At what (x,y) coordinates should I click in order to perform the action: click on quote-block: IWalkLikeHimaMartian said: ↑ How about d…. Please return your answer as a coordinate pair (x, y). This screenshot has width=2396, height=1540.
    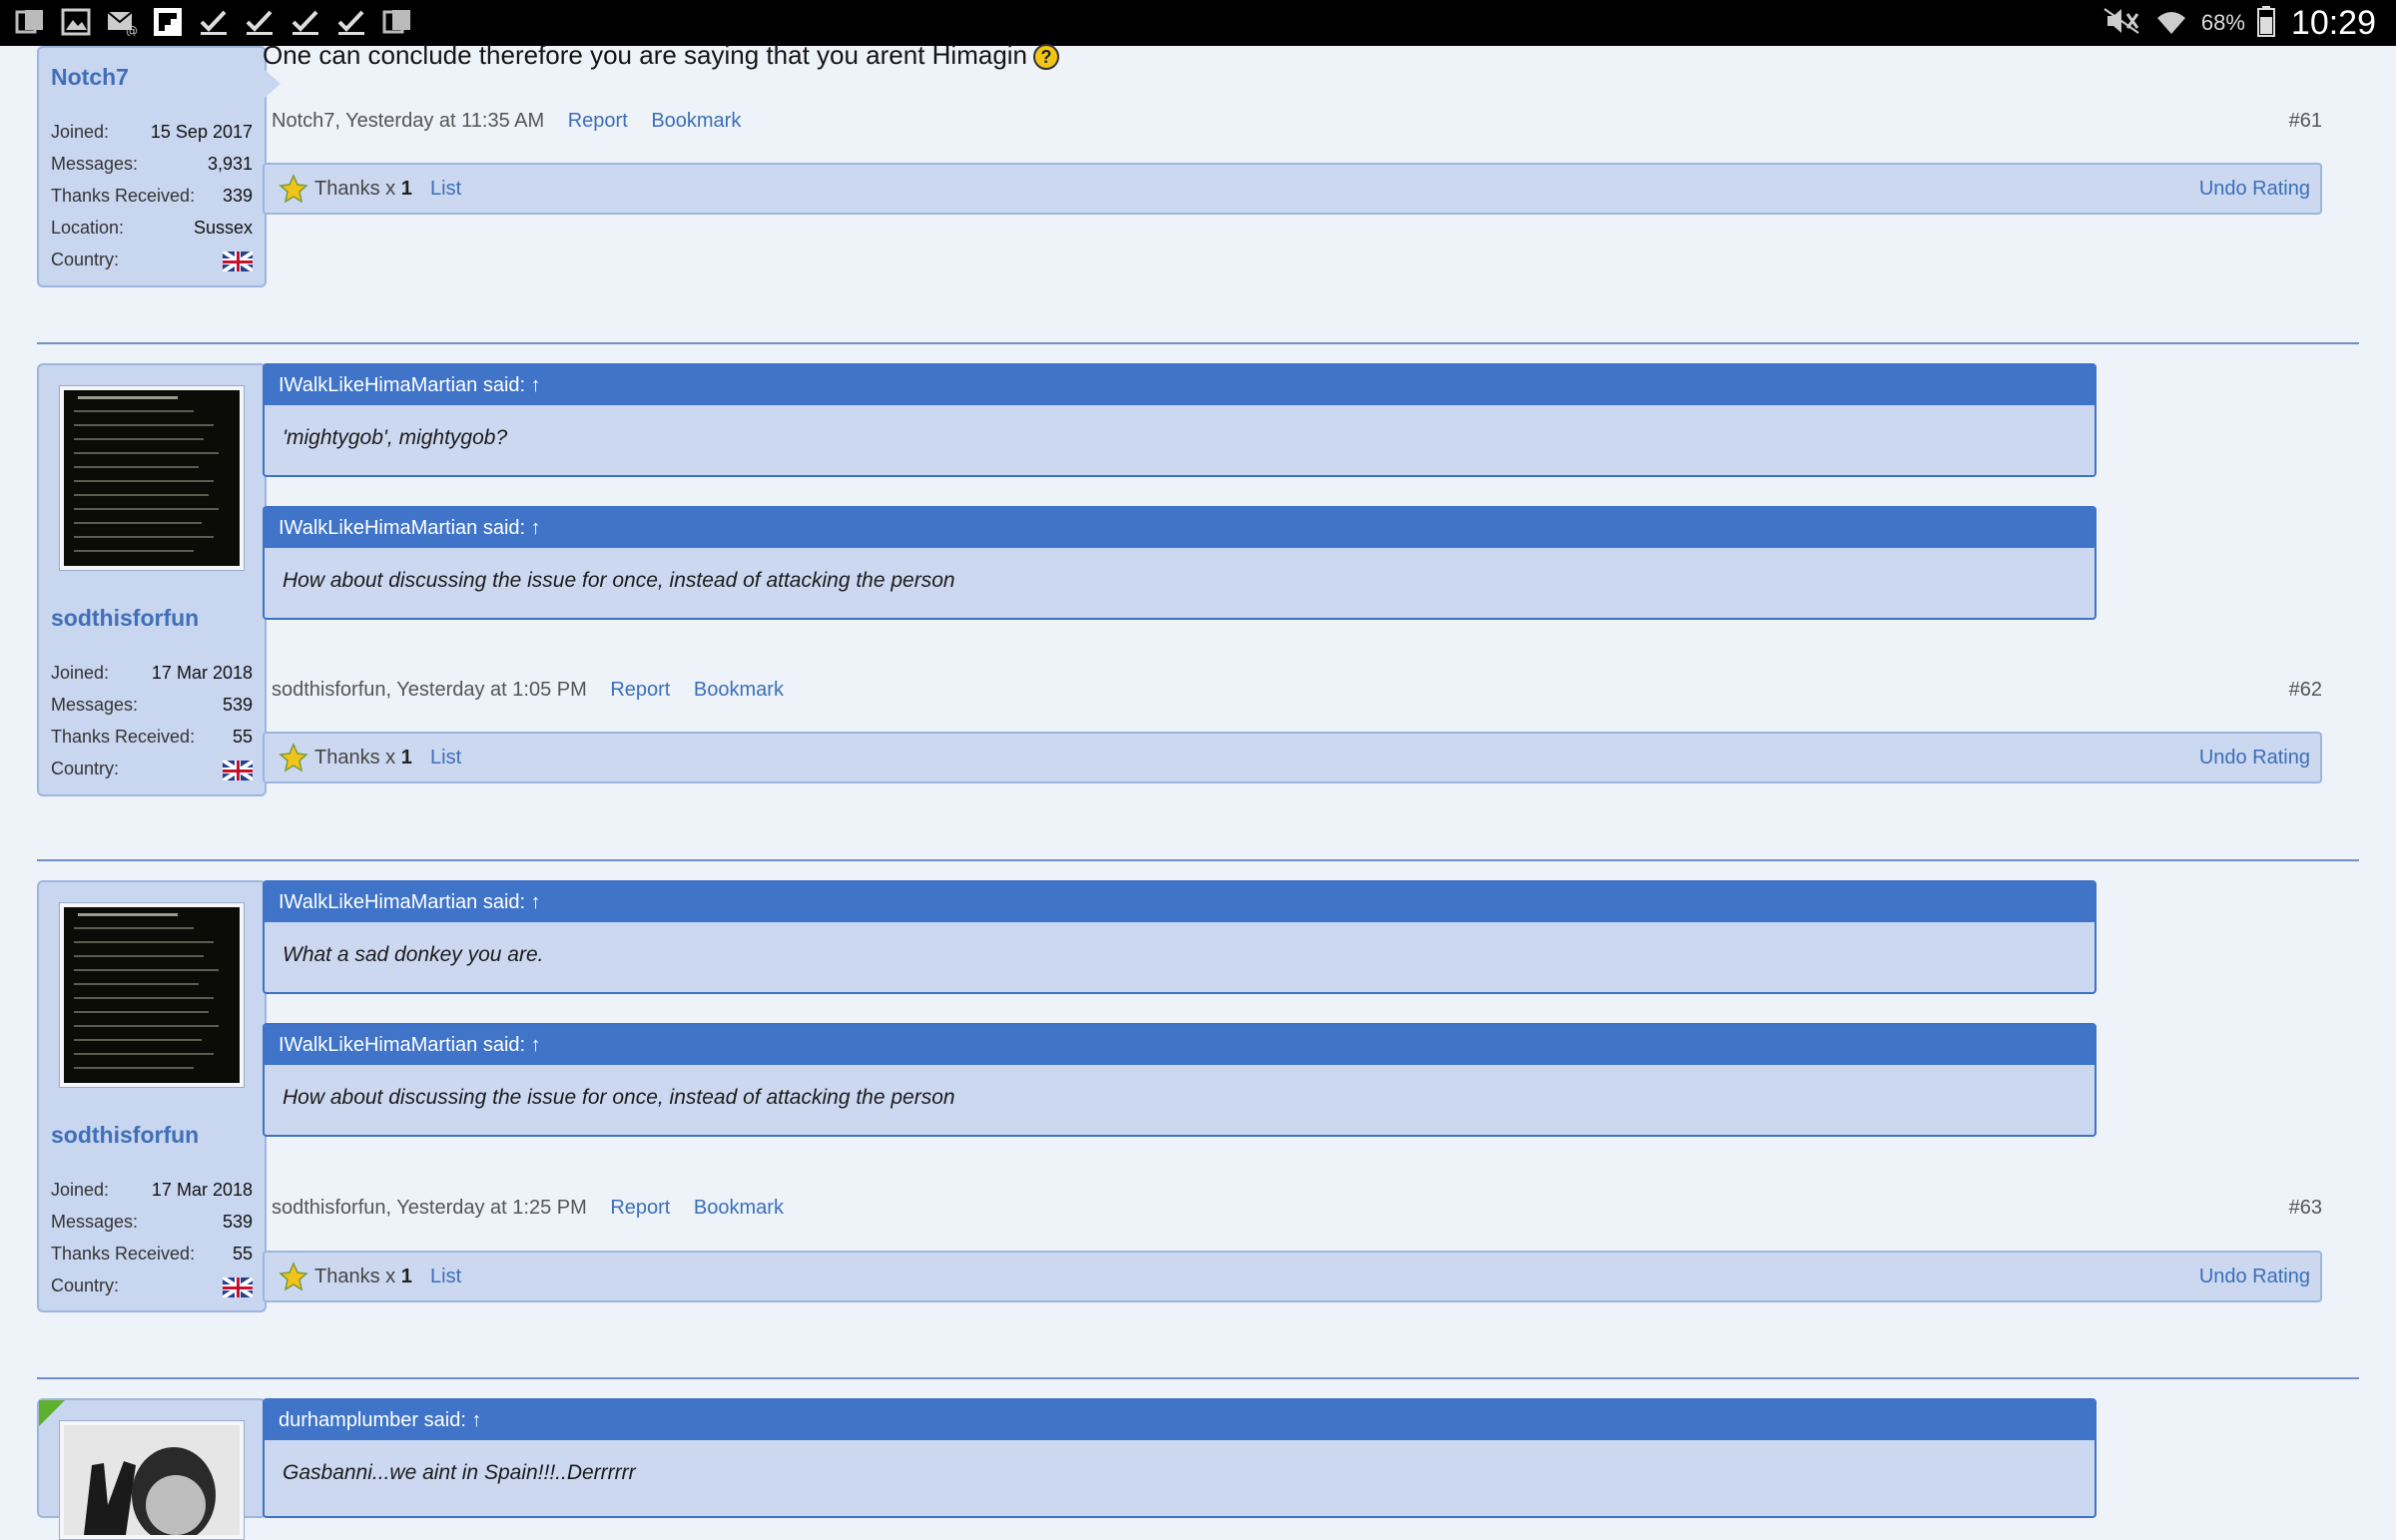
    Looking at the image, I should click on (1179, 1080).